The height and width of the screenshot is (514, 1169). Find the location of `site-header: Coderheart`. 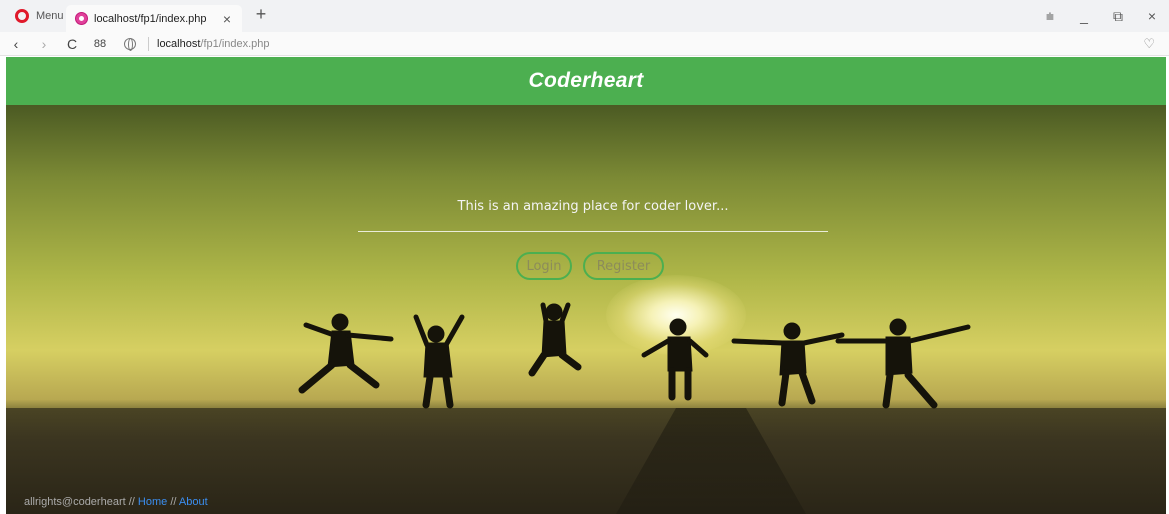

site-header: Coderheart is located at coordinates (586, 81).